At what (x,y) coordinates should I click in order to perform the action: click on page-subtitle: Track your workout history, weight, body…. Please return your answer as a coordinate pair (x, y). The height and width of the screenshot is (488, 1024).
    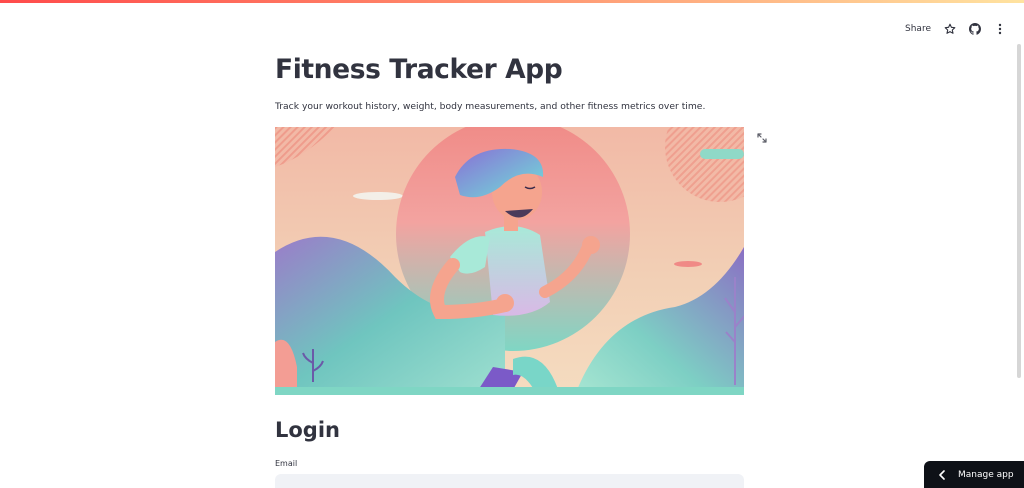
    Looking at the image, I should click on (490, 106).